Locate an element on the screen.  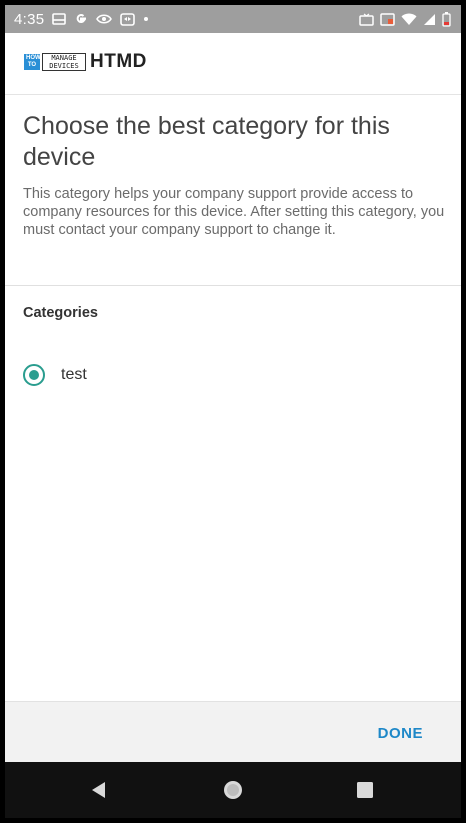
tv-icon is located at coordinates (366, 19).